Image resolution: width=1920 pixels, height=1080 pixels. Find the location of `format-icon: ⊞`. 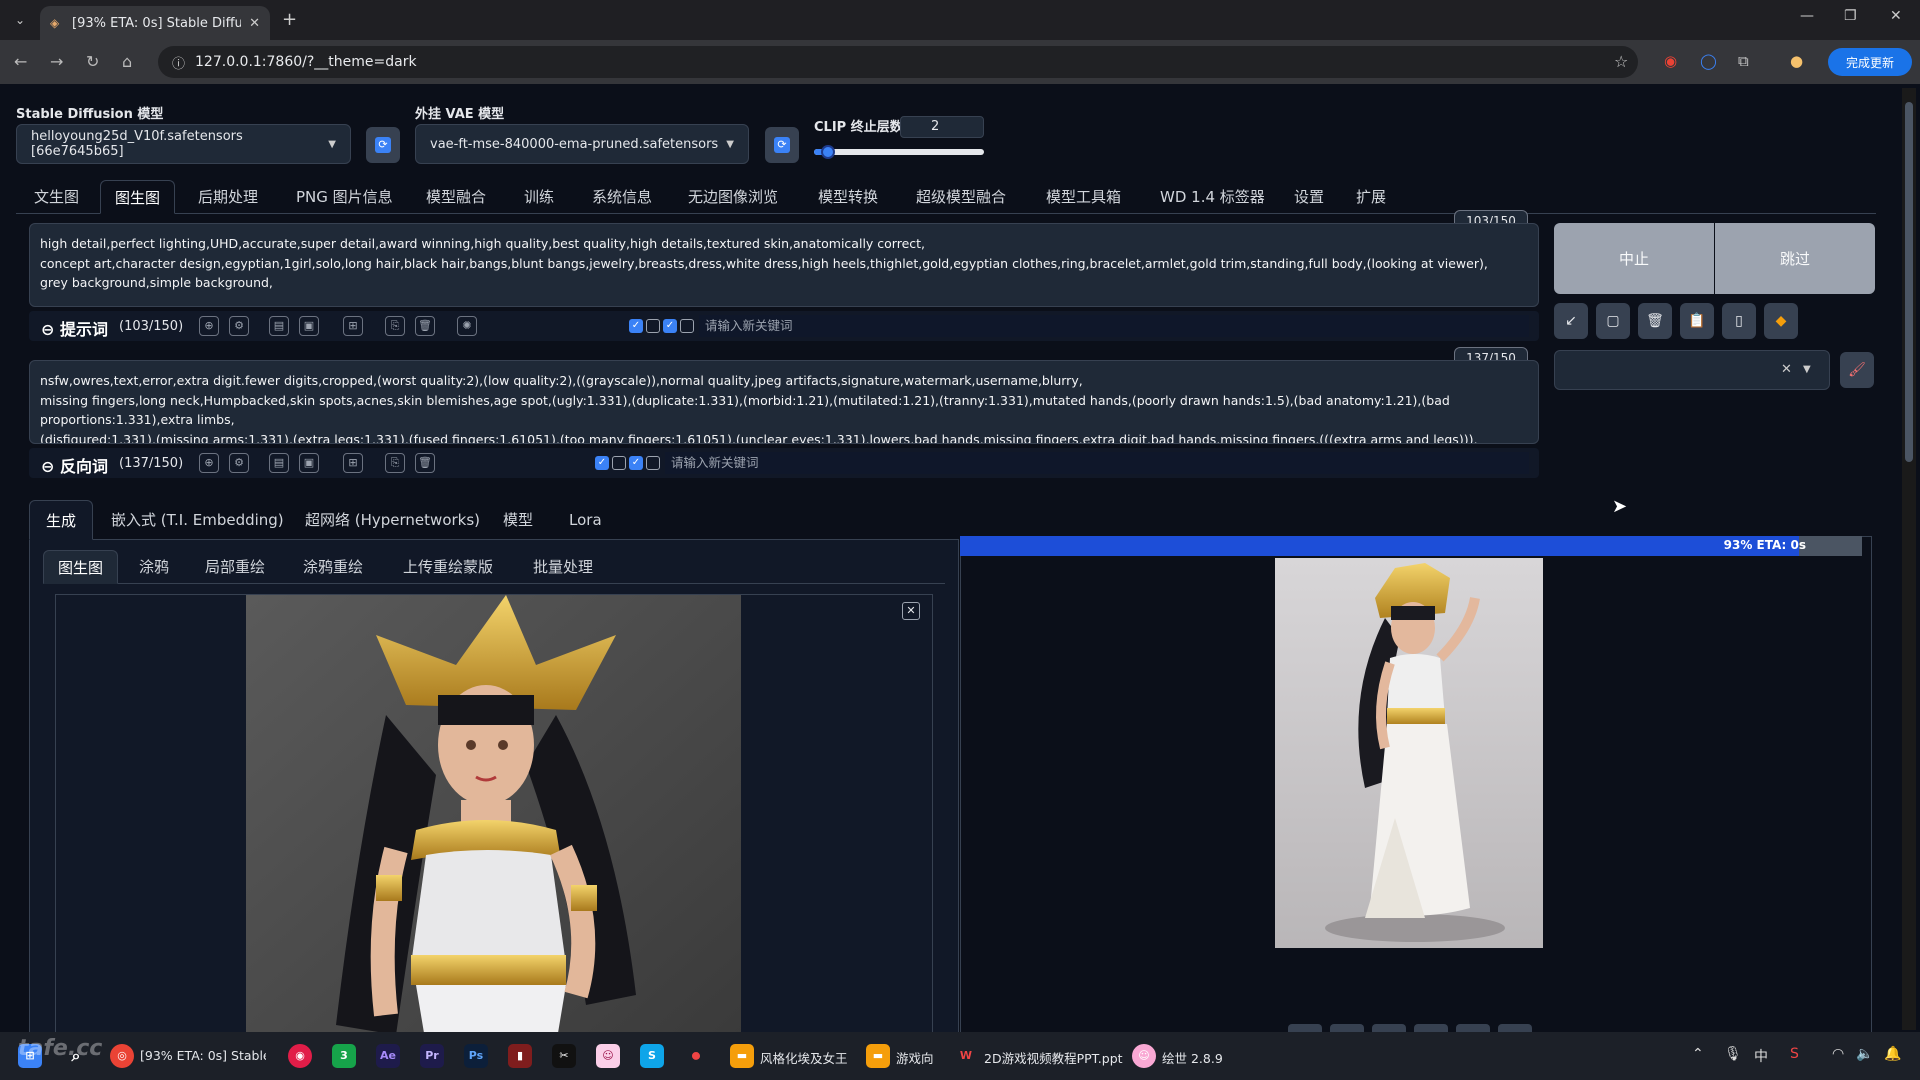

format-icon: ⊞ is located at coordinates (353, 463).